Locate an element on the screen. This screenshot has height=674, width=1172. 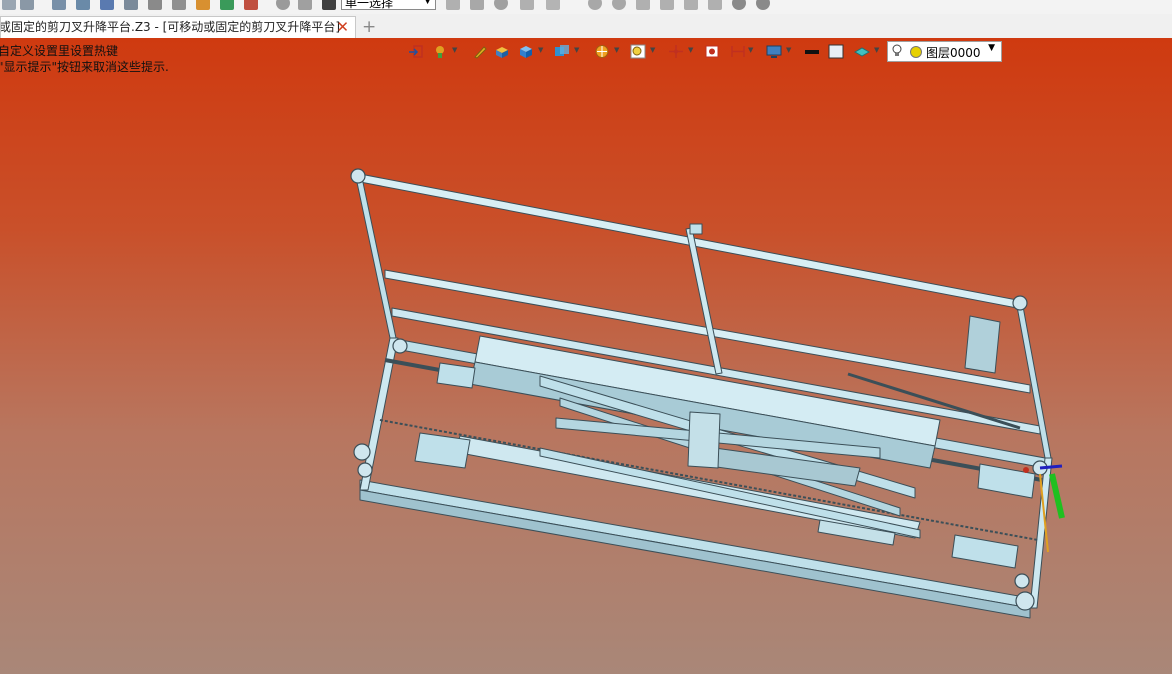
help-icon is located at coordinates (763, 5).